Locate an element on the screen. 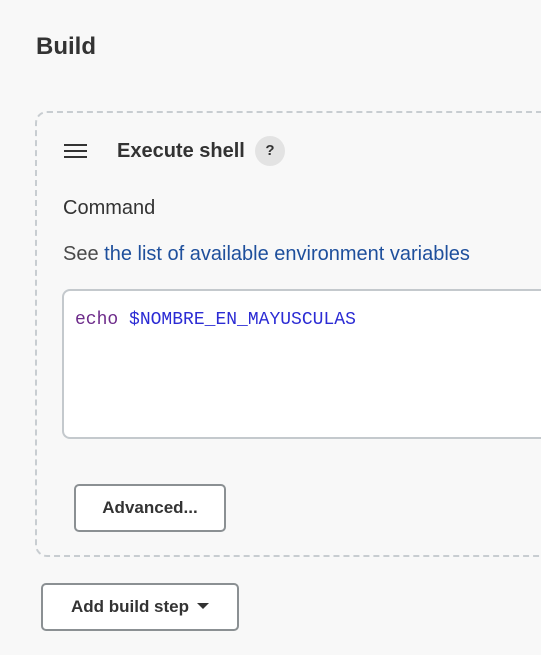  add-build-step-label: Add build step is located at coordinates (130, 606).